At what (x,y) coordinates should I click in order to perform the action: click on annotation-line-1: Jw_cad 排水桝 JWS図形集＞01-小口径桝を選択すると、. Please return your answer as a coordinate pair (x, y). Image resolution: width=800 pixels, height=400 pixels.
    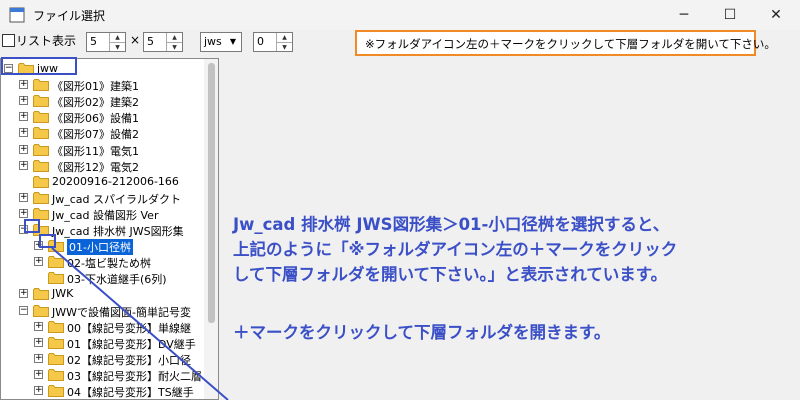
    Looking at the image, I should click on (451, 224).